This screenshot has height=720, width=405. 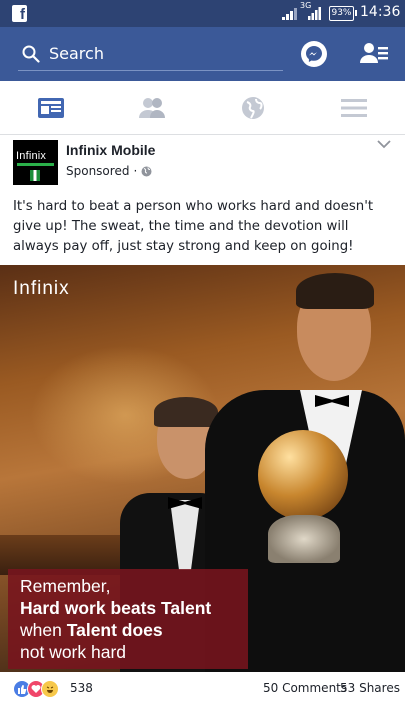 What do you see at coordinates (35, 175) in the screenshot?
I see `nigeria-flag-icon` at bounding box center [35, 175].